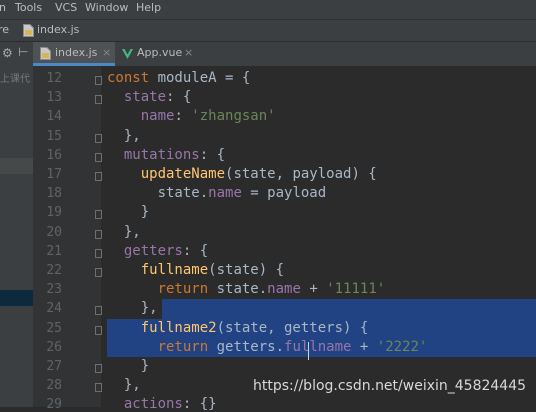  I want to click on line-number: 27, so click(54, 366).